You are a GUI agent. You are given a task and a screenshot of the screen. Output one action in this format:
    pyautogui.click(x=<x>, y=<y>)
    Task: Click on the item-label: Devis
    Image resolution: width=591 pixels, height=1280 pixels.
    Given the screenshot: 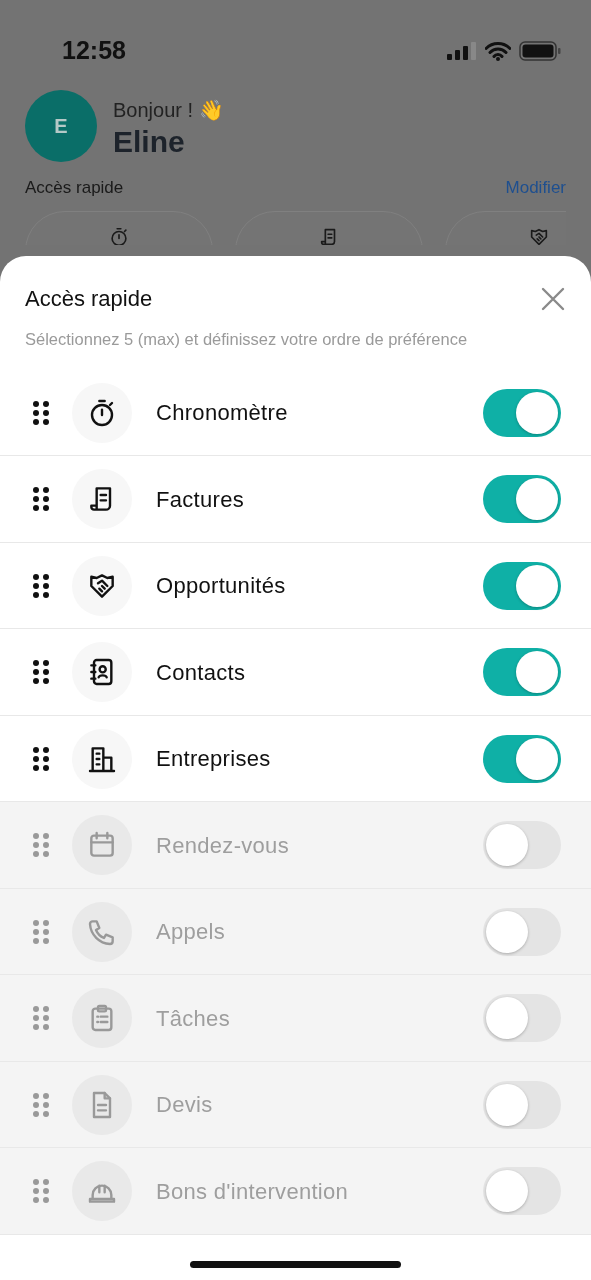 What is the action you would take?
    pyautogui.click(x=185, y=1105)
    